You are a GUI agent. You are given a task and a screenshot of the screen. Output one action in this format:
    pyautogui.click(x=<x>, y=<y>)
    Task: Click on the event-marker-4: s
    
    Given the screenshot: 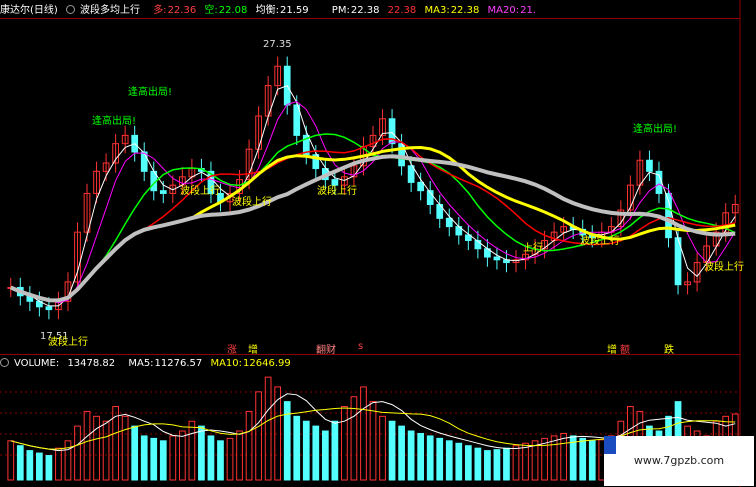 What is the action you would take?
    pyautogui.click(x=360, y=346)
    